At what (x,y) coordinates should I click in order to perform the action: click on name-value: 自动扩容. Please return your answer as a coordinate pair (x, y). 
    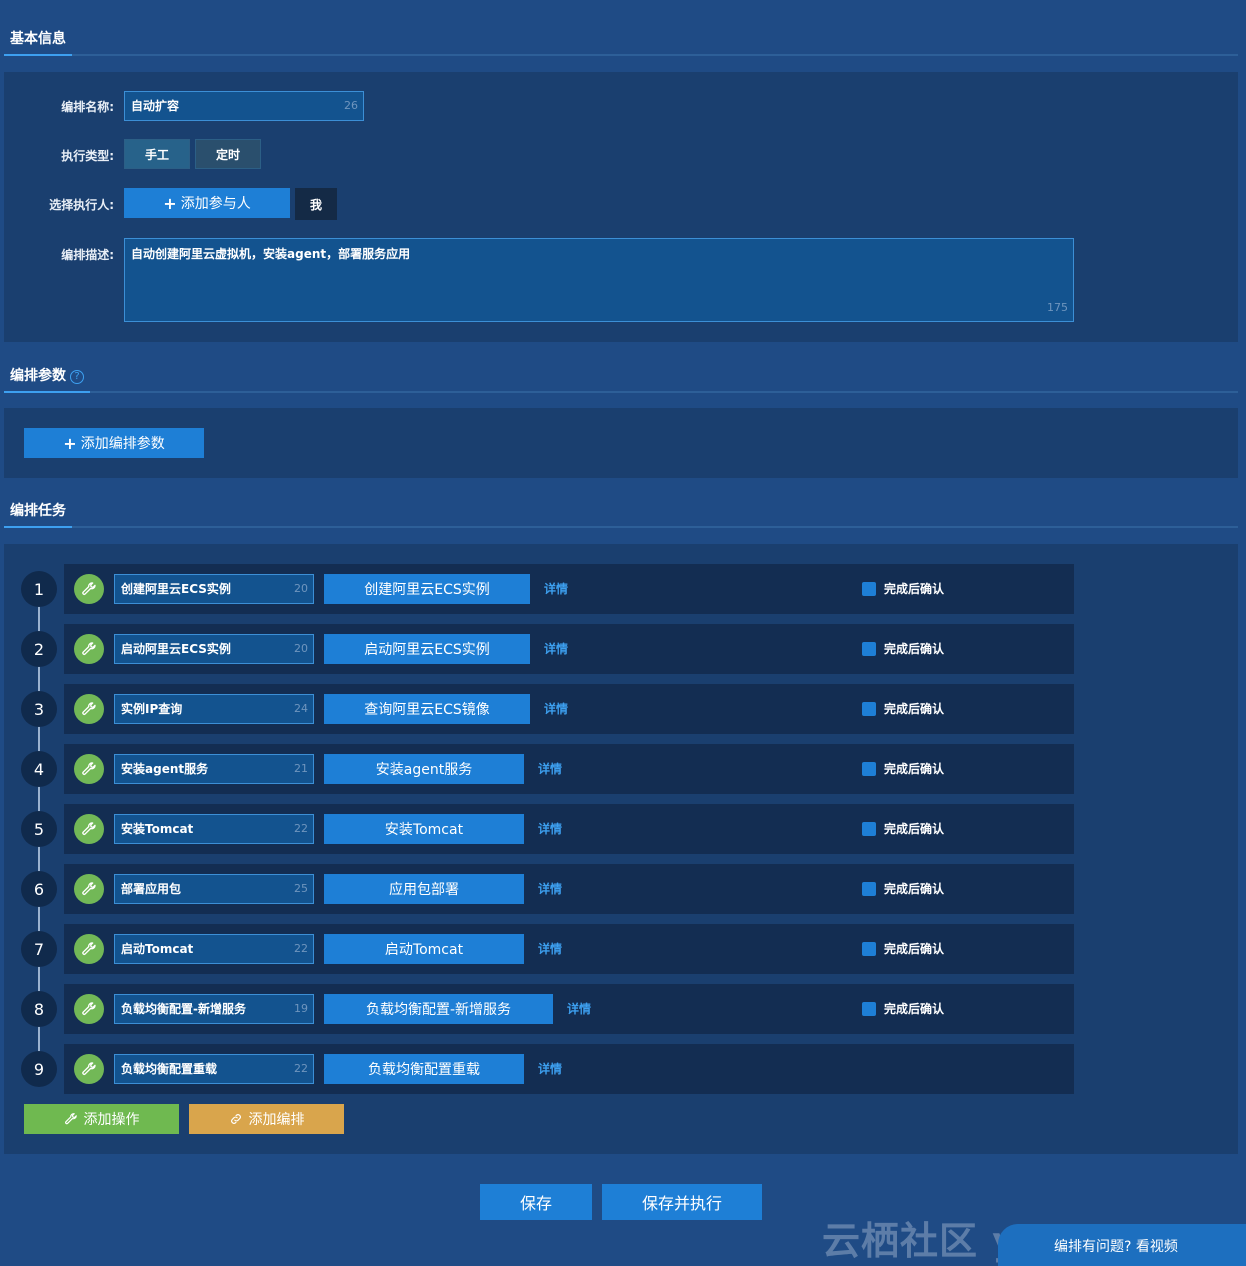
    Looking at the image, I should click on (155, 106).